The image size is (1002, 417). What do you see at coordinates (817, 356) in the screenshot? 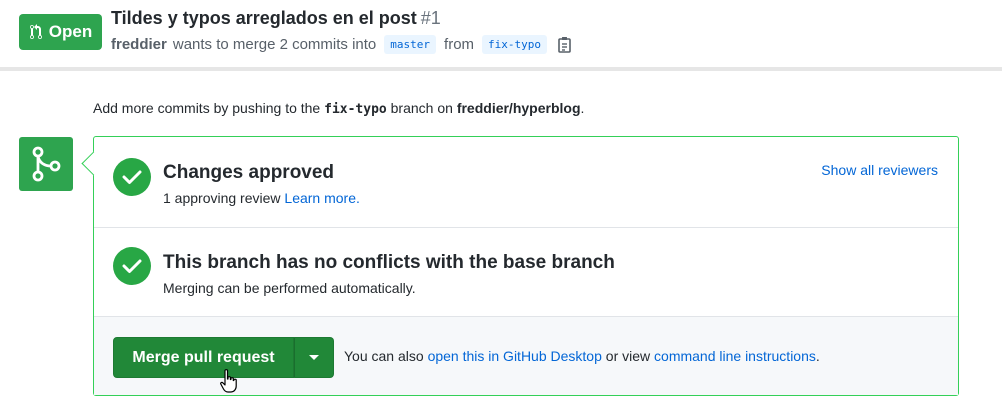
I see `merge-alt-suffix: .` at bounding box center [817, 356].